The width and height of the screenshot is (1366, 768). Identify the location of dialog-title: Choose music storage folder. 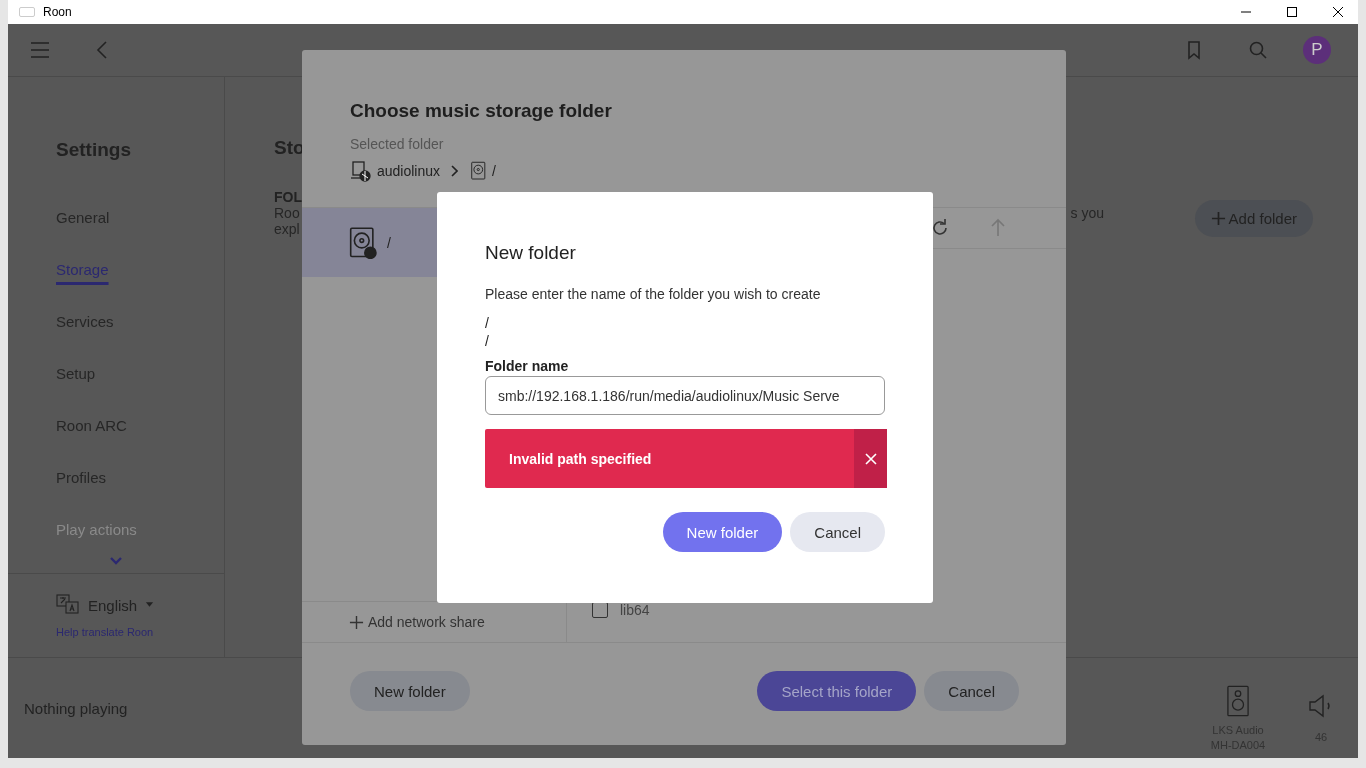
(481, 111).